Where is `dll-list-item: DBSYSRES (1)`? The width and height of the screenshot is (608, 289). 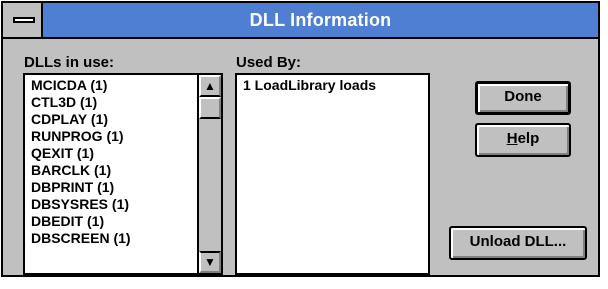
dll-list-item: DBSYSRES (1) is located at coordinates (81, 204).